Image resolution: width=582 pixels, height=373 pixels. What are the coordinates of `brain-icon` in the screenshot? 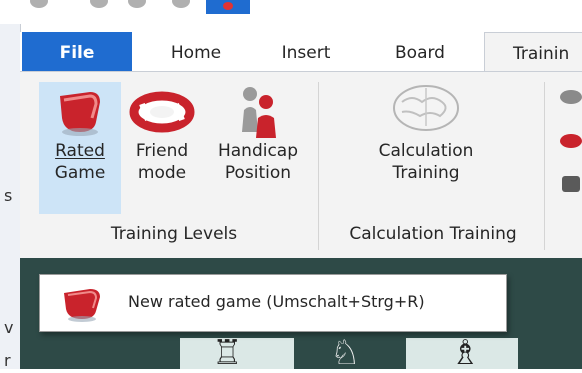 It's located at (426, 111).